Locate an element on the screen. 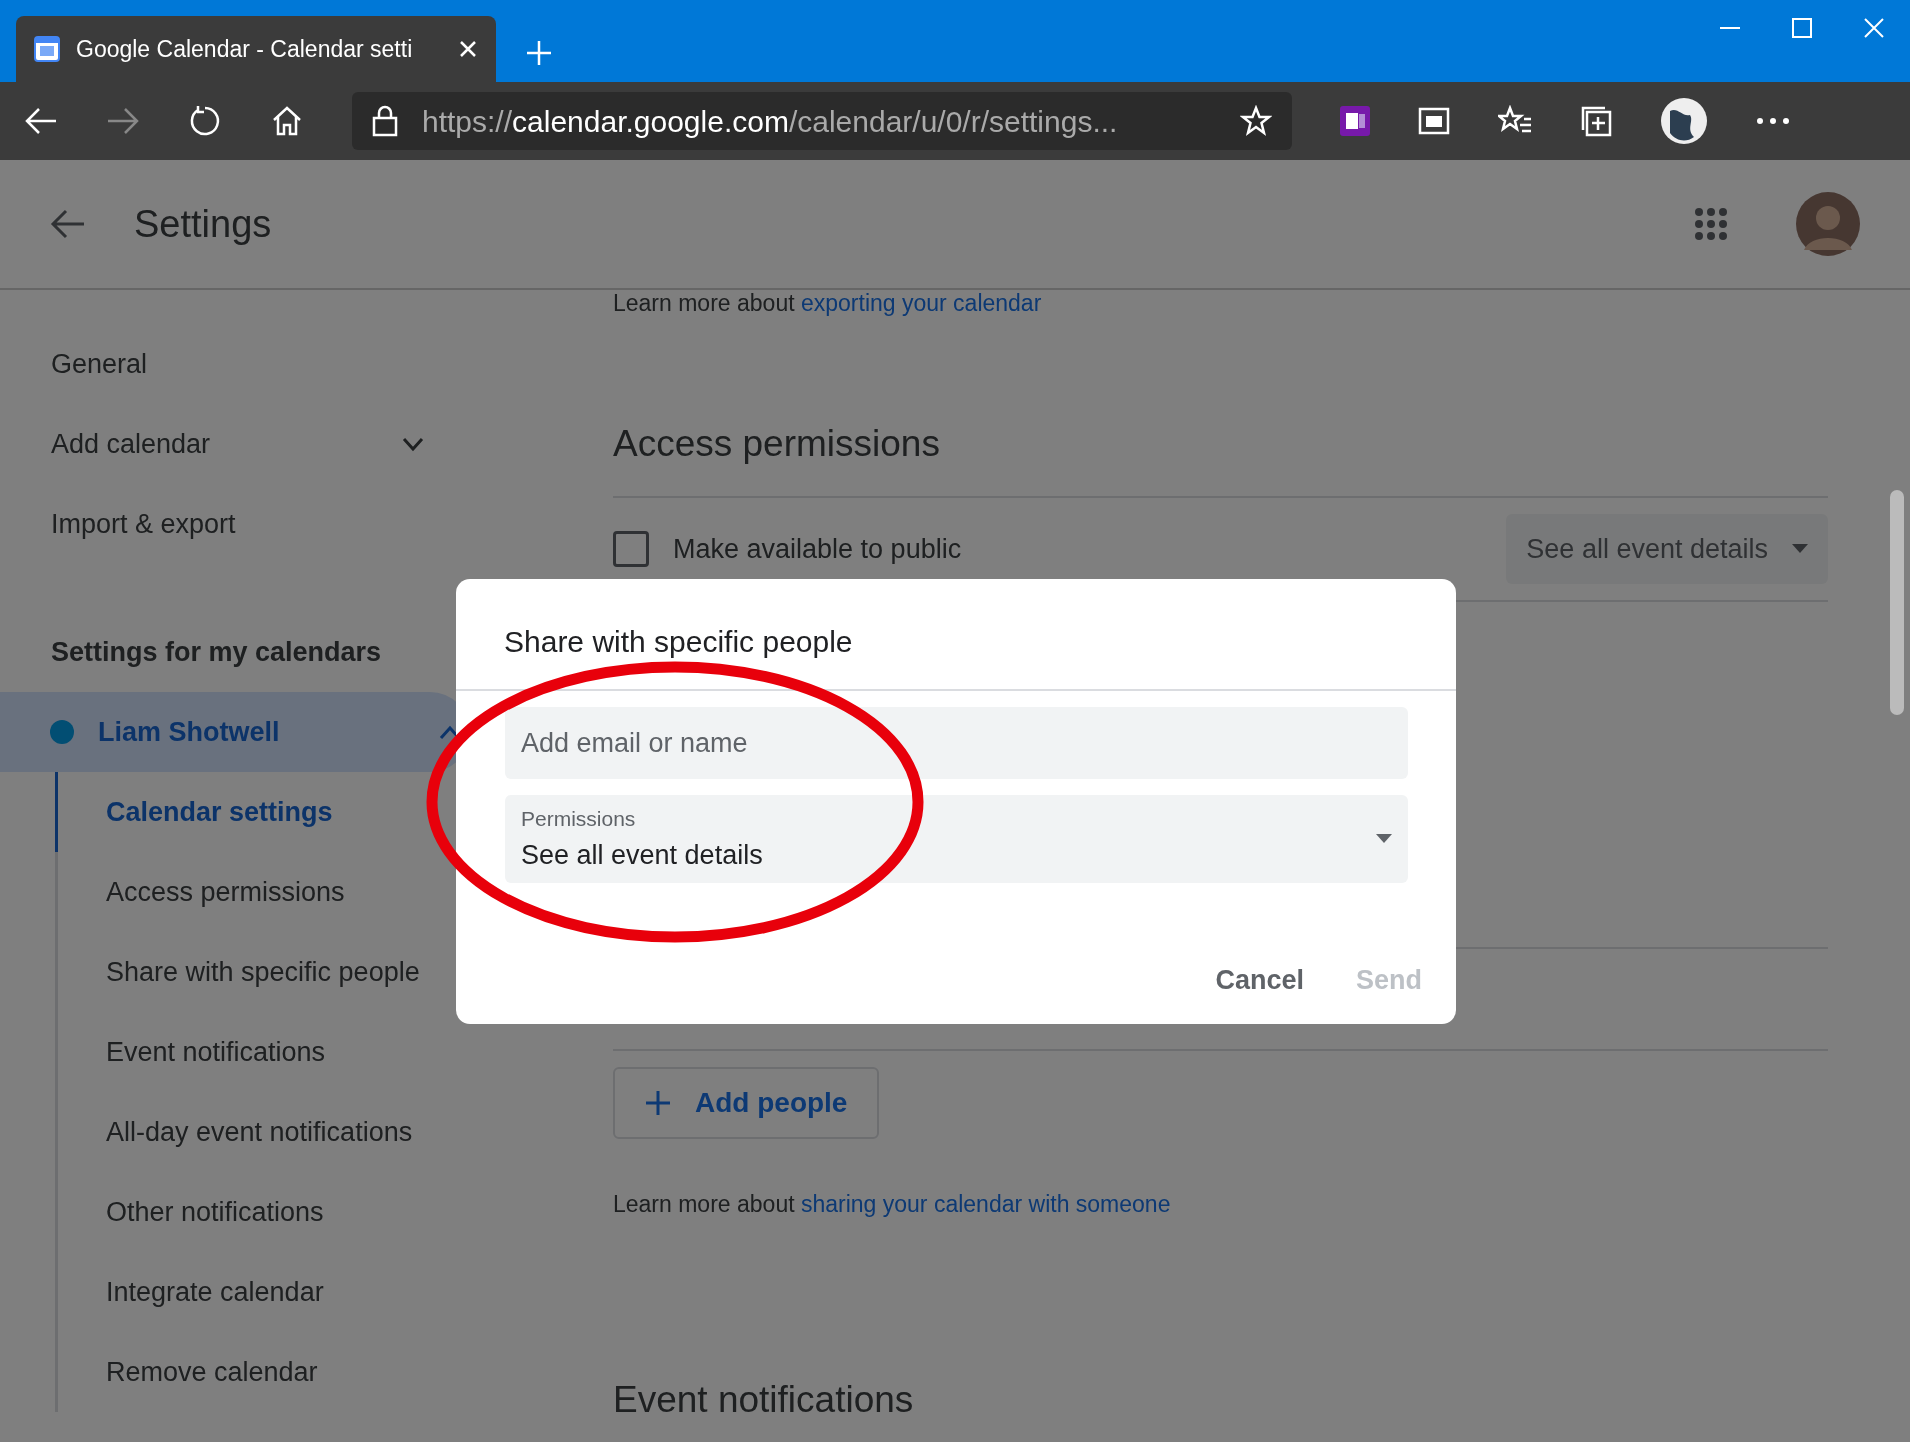  star-icon is located at coordinates (1256, 121).